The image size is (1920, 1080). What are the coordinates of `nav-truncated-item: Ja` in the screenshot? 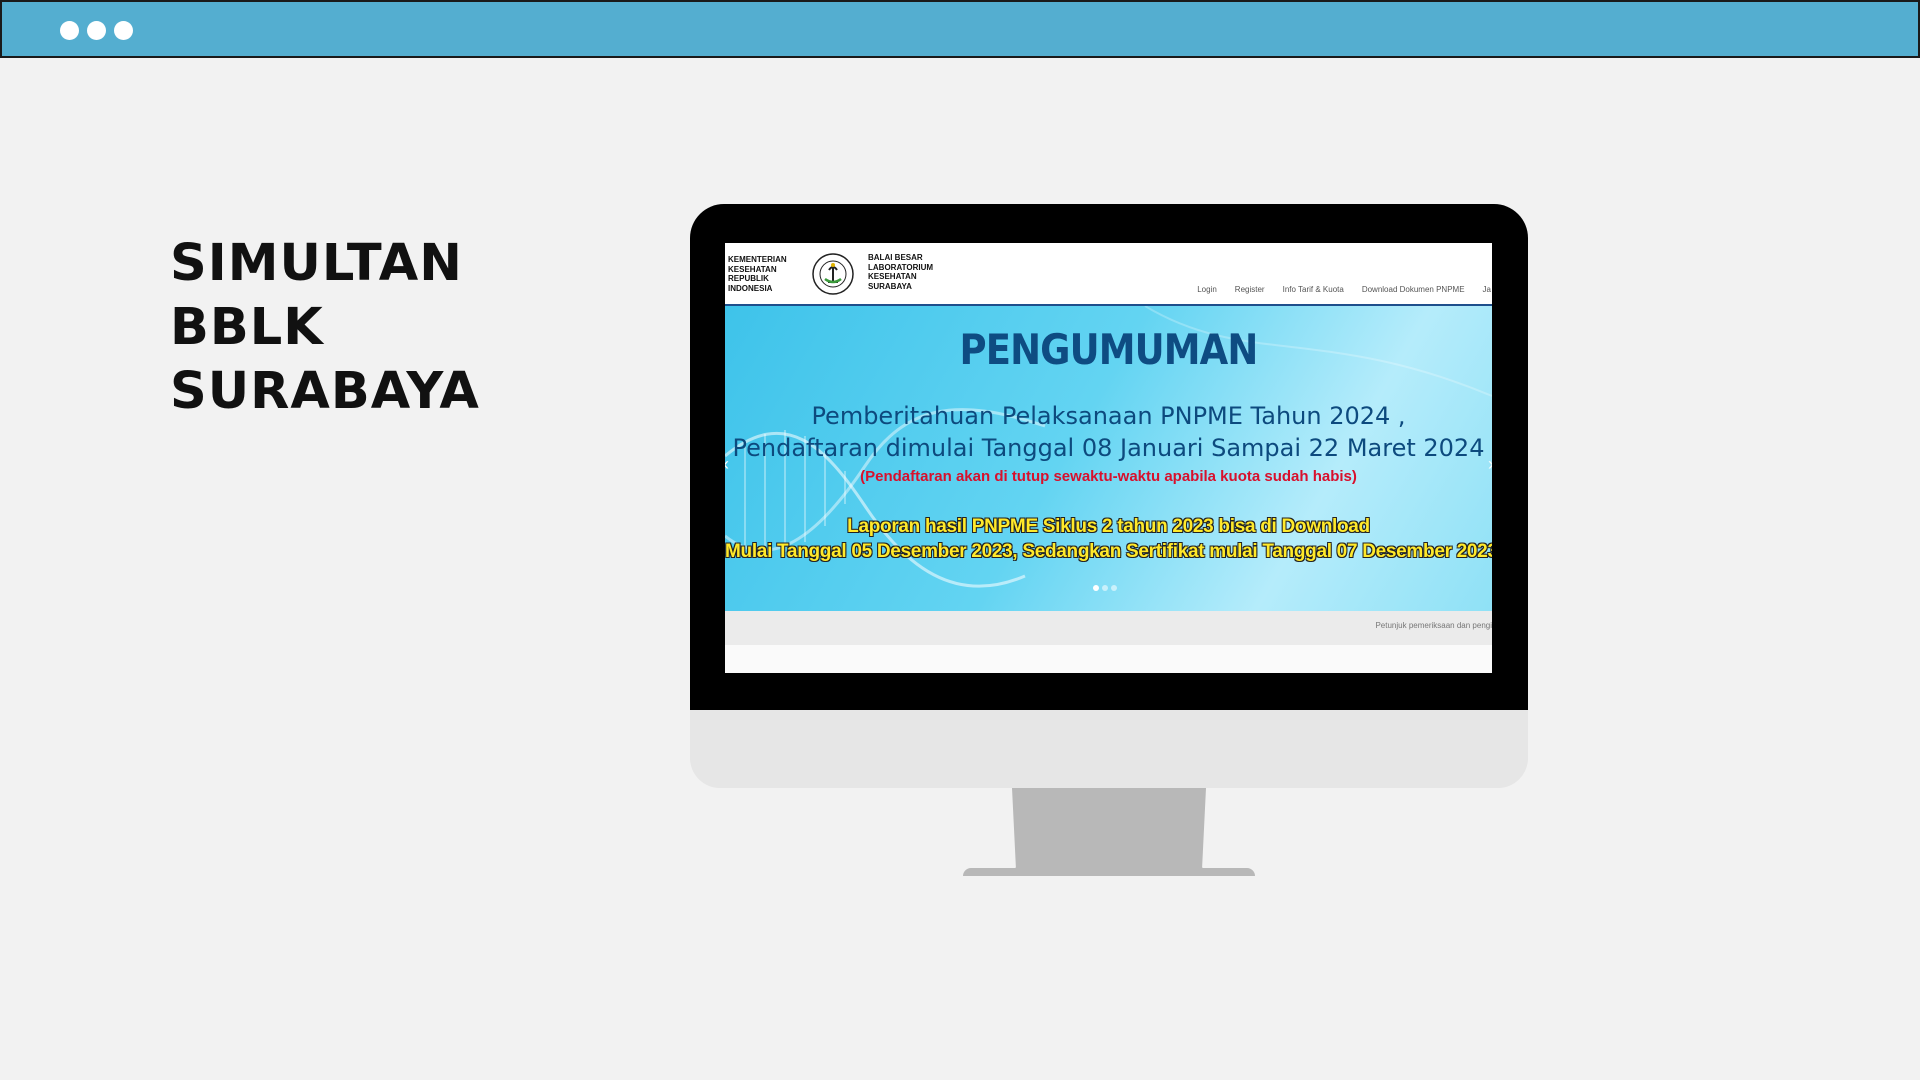 It's located at (1483, 289).